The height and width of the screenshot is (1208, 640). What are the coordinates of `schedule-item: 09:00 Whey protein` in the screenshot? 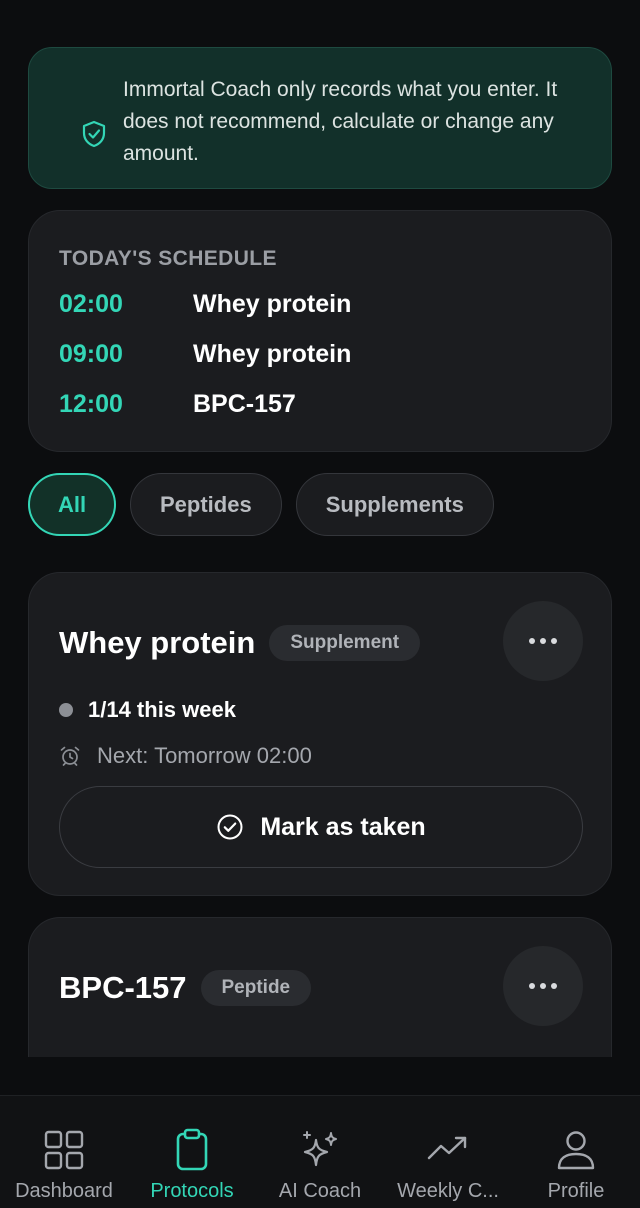 It's located at (320, 354).